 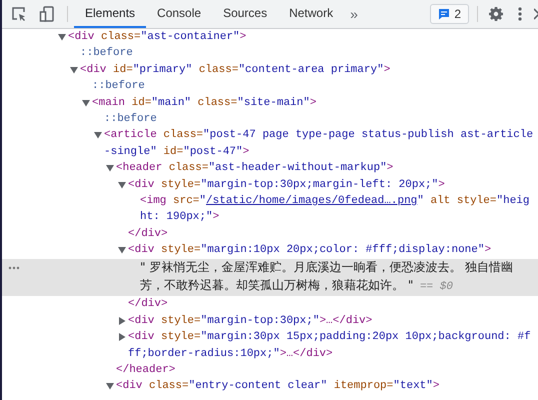 I want to click on element-tag: <div style="margin-top:30px;">…</div>, so click(x=333, y=321).